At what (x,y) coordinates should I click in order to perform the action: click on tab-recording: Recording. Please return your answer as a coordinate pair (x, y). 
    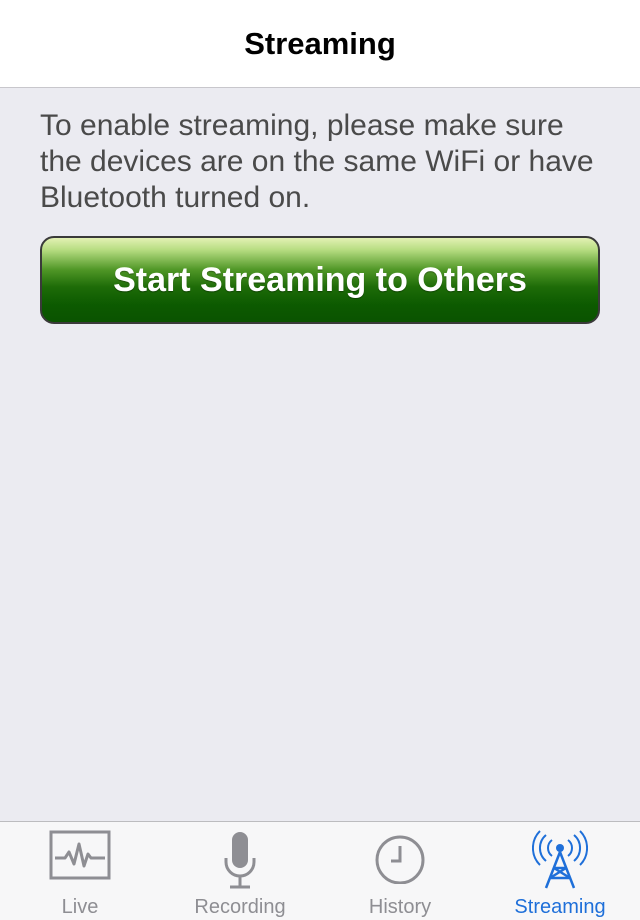
    Looking at the image, I should click on (240, 871).